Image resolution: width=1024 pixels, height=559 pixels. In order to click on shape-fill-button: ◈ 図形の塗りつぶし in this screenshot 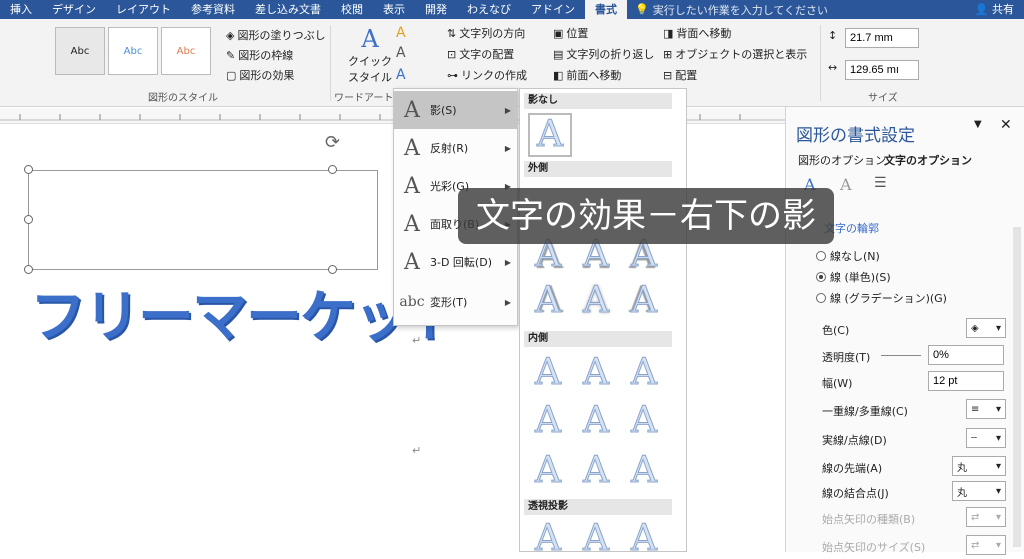, I will do `click(276, 35)`.